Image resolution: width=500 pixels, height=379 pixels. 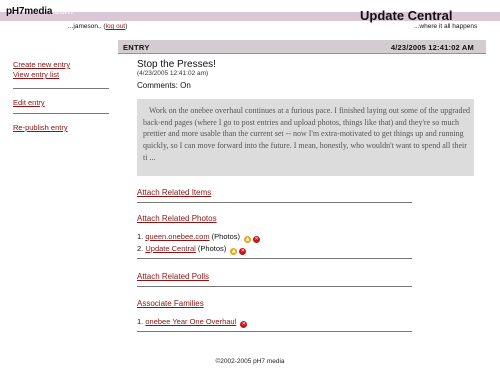 What do you see at coordinates (303, 192) in the screenshot?
I see `attach-related-items-link: Attach Related Items` at bounding box center [303, 192].